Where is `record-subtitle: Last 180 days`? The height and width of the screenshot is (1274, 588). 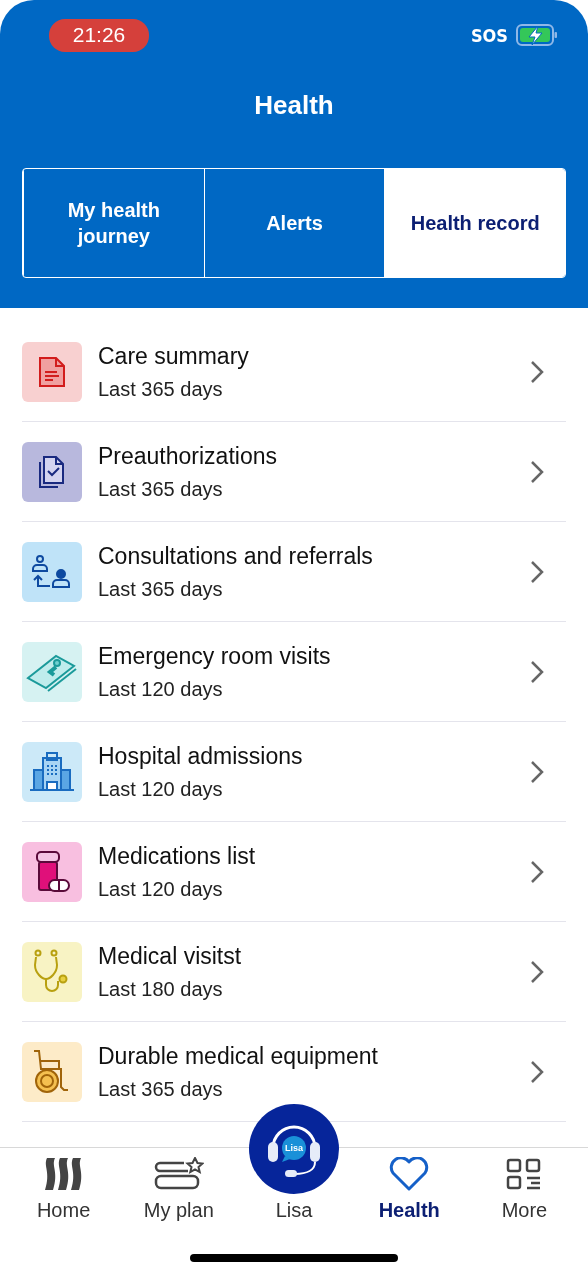 record-subtitle: Last 180 days is located at coordinates (161, 989).